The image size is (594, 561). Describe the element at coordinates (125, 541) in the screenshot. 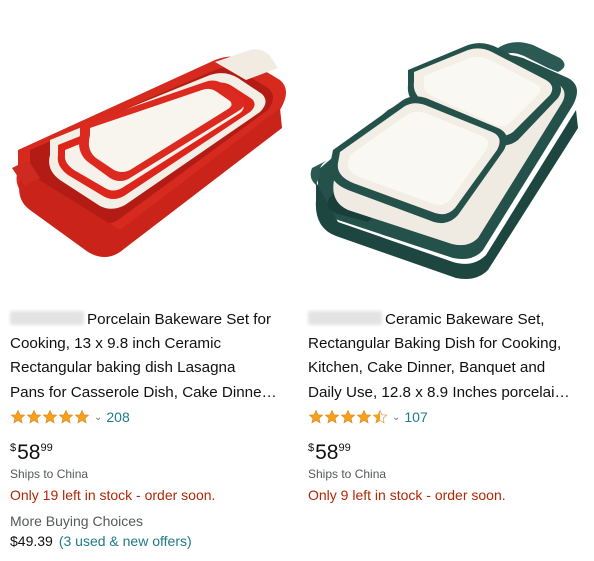

I see `offers-link: (3 used & new offers)` at that location.